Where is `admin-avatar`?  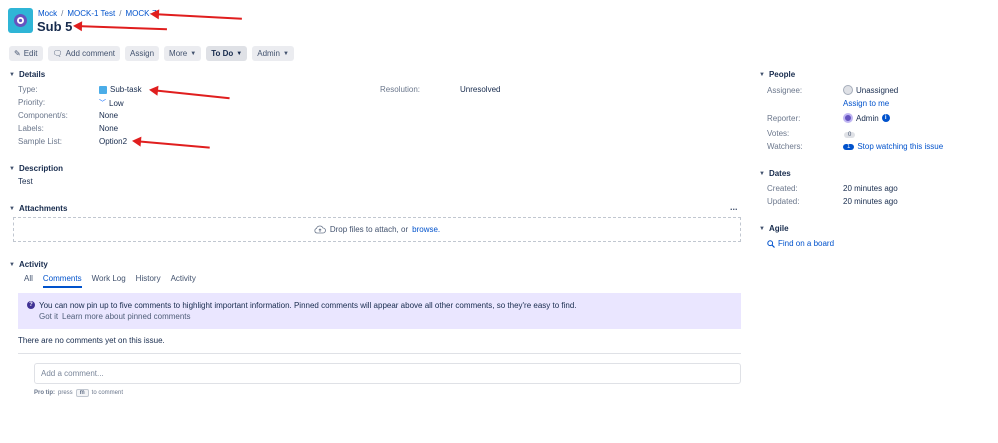 admin-avatar is located at coordinates (848, 118).